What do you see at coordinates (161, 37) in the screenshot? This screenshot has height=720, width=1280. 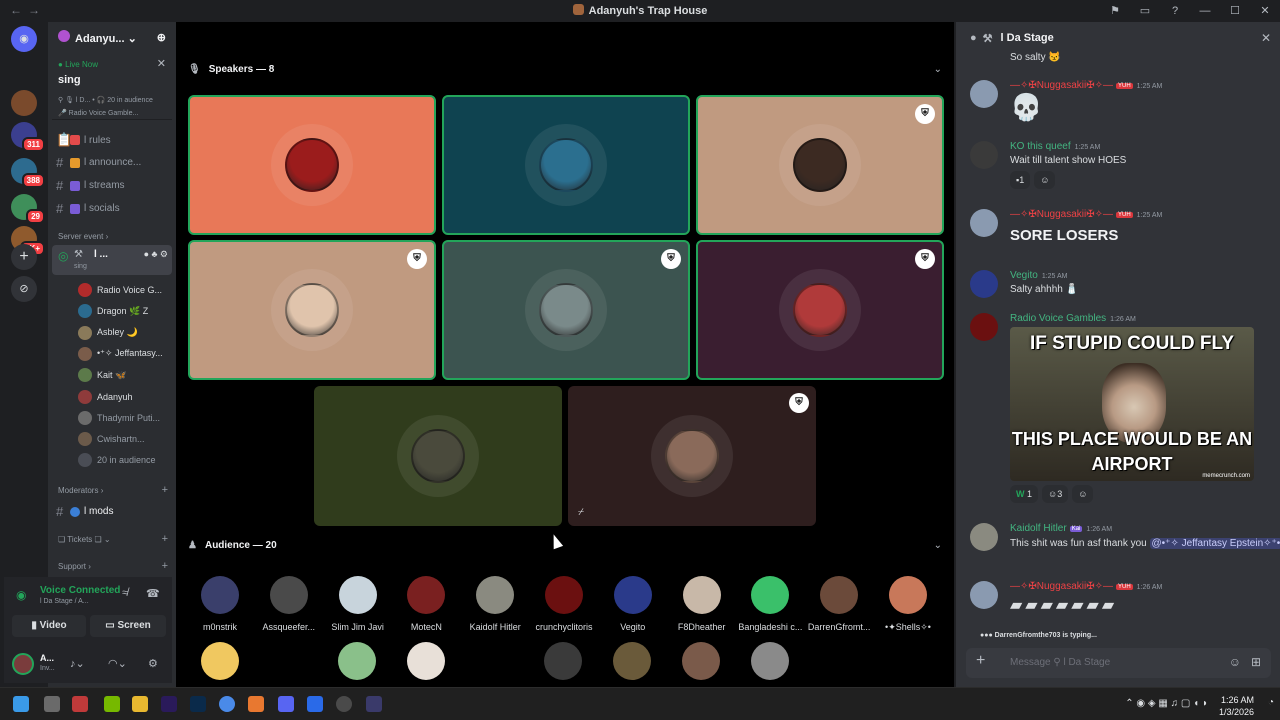 I see `add-member-icon: ⊕` at bounding box center [161, 37].